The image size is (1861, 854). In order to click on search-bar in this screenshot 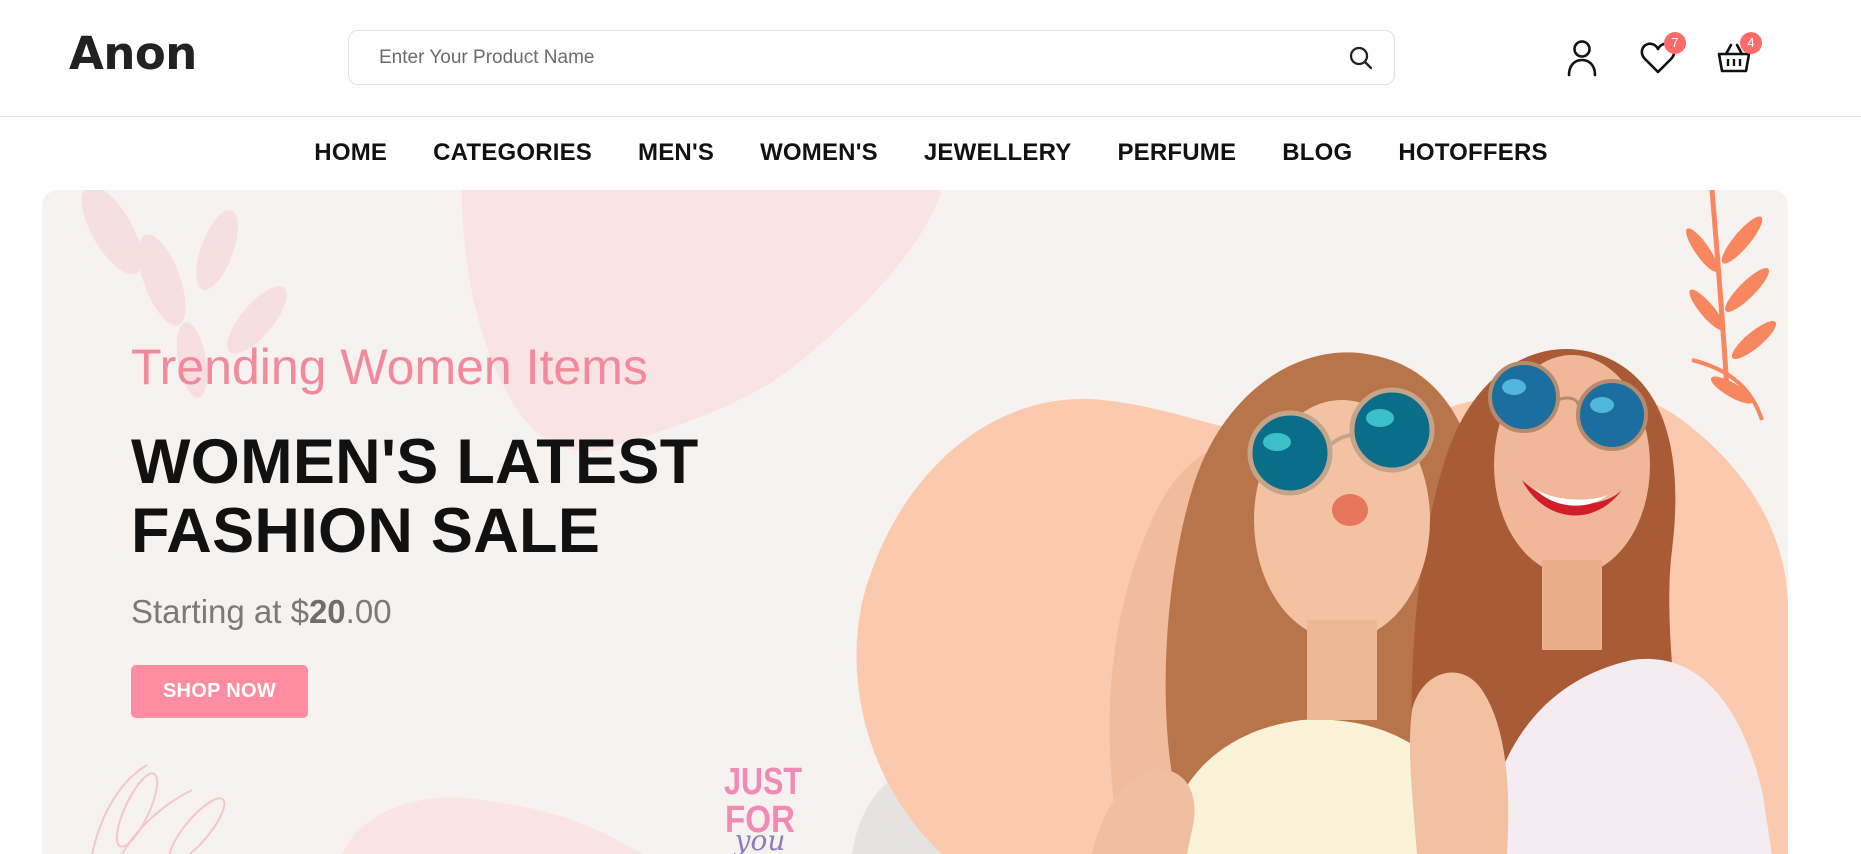, I will do `click(871, 57)`.